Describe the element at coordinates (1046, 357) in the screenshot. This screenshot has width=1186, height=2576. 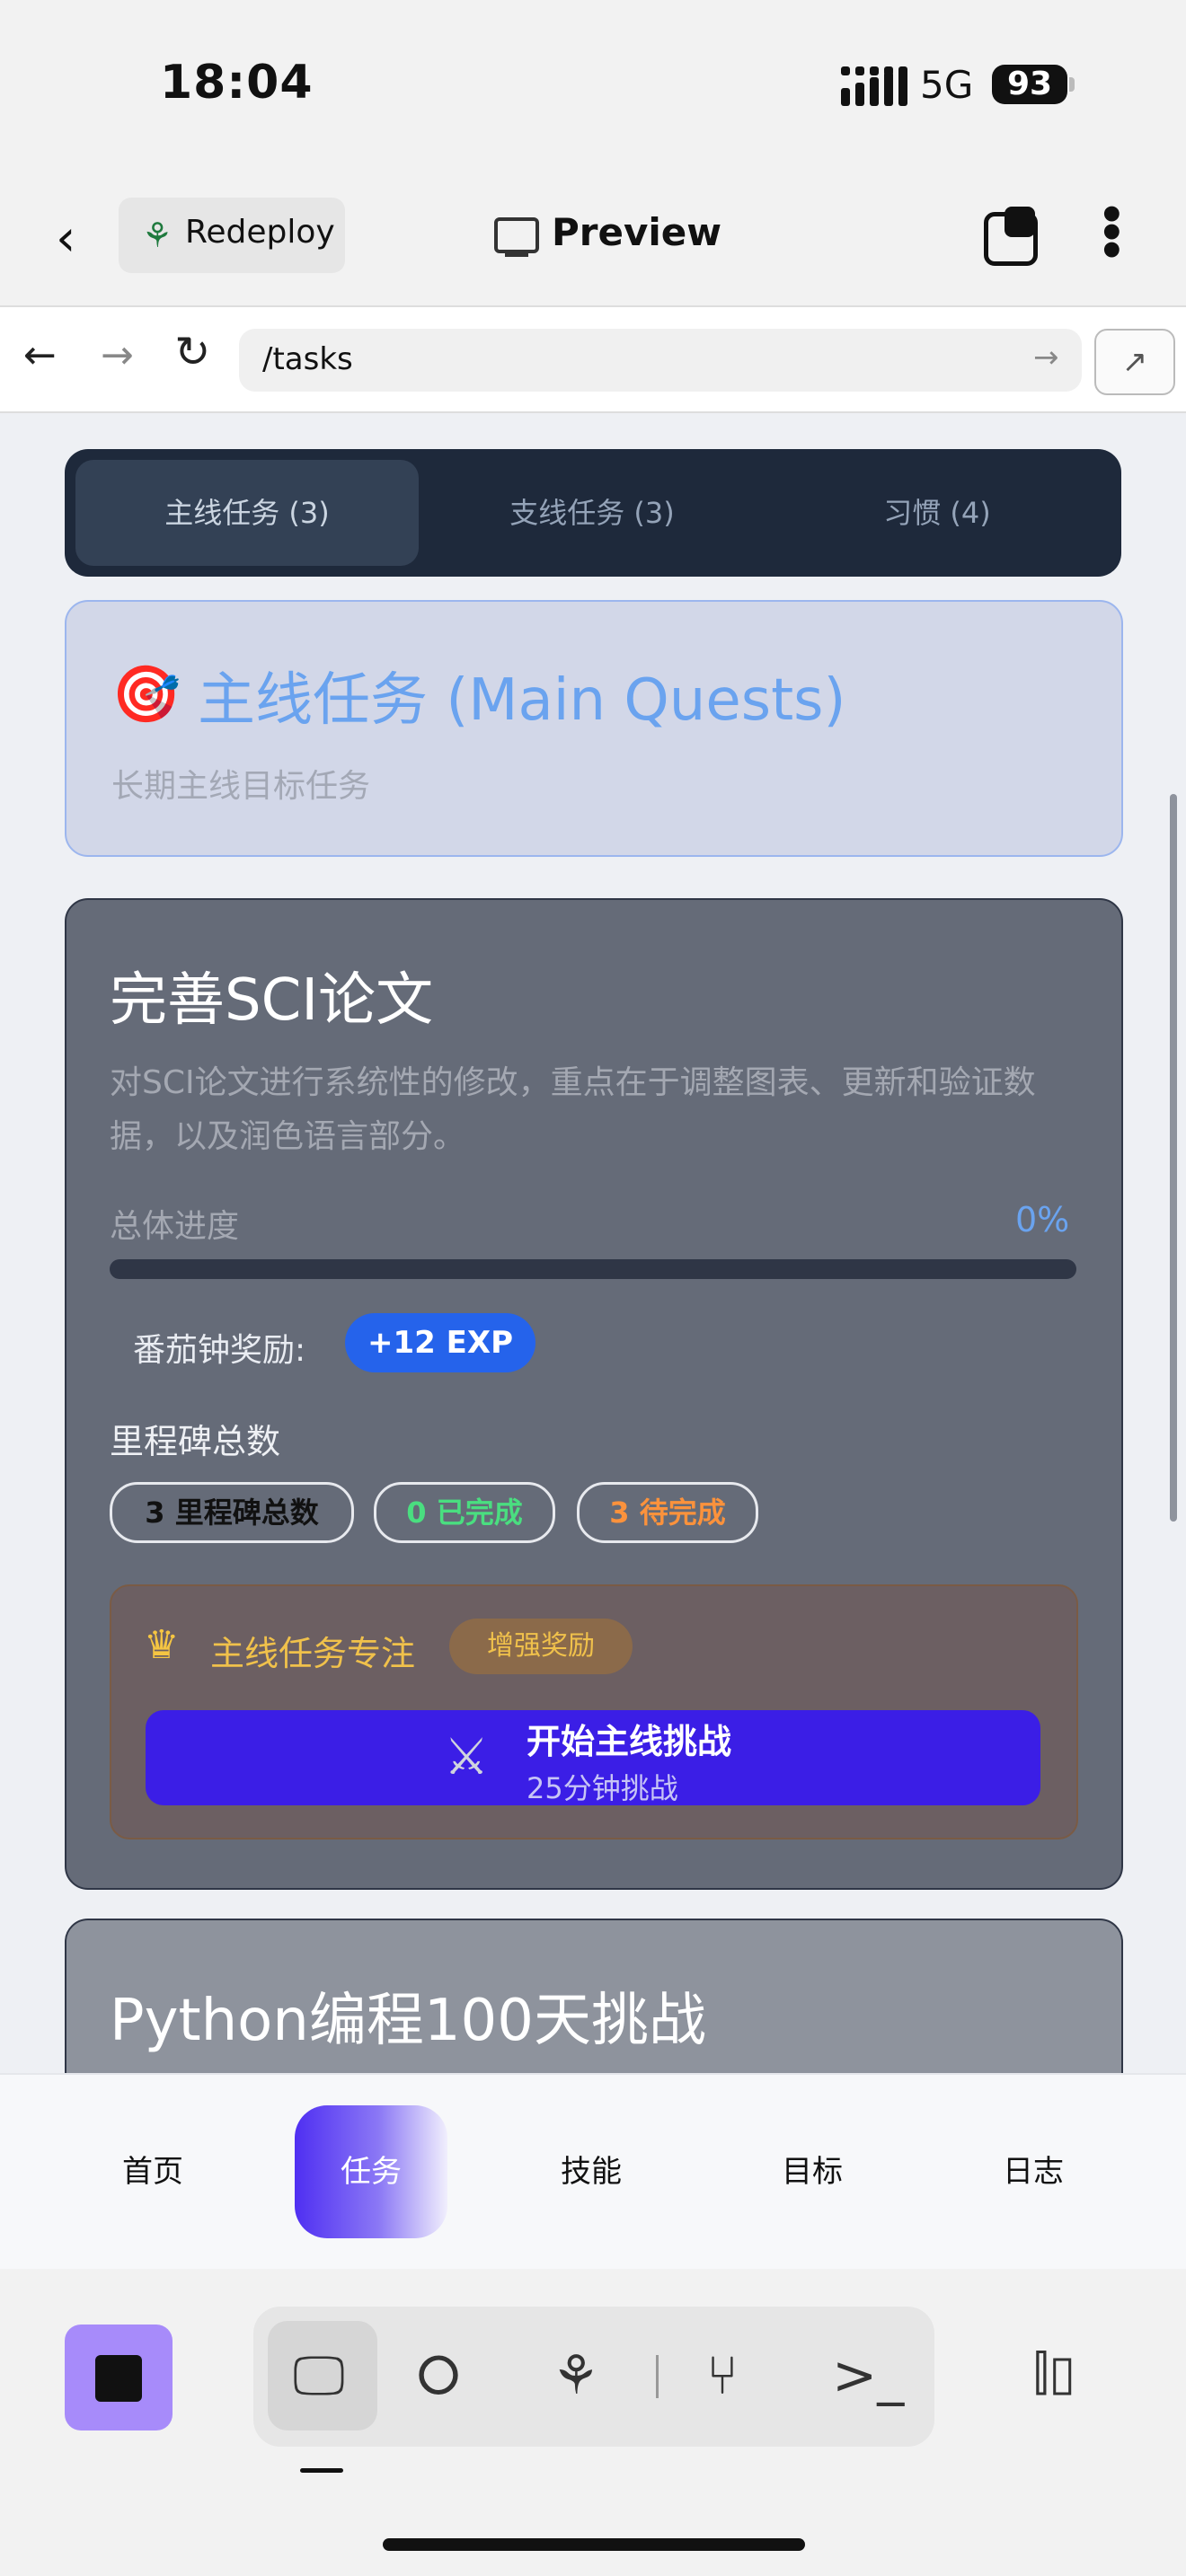
I see `url-go-arrow-icon: →` at that location.